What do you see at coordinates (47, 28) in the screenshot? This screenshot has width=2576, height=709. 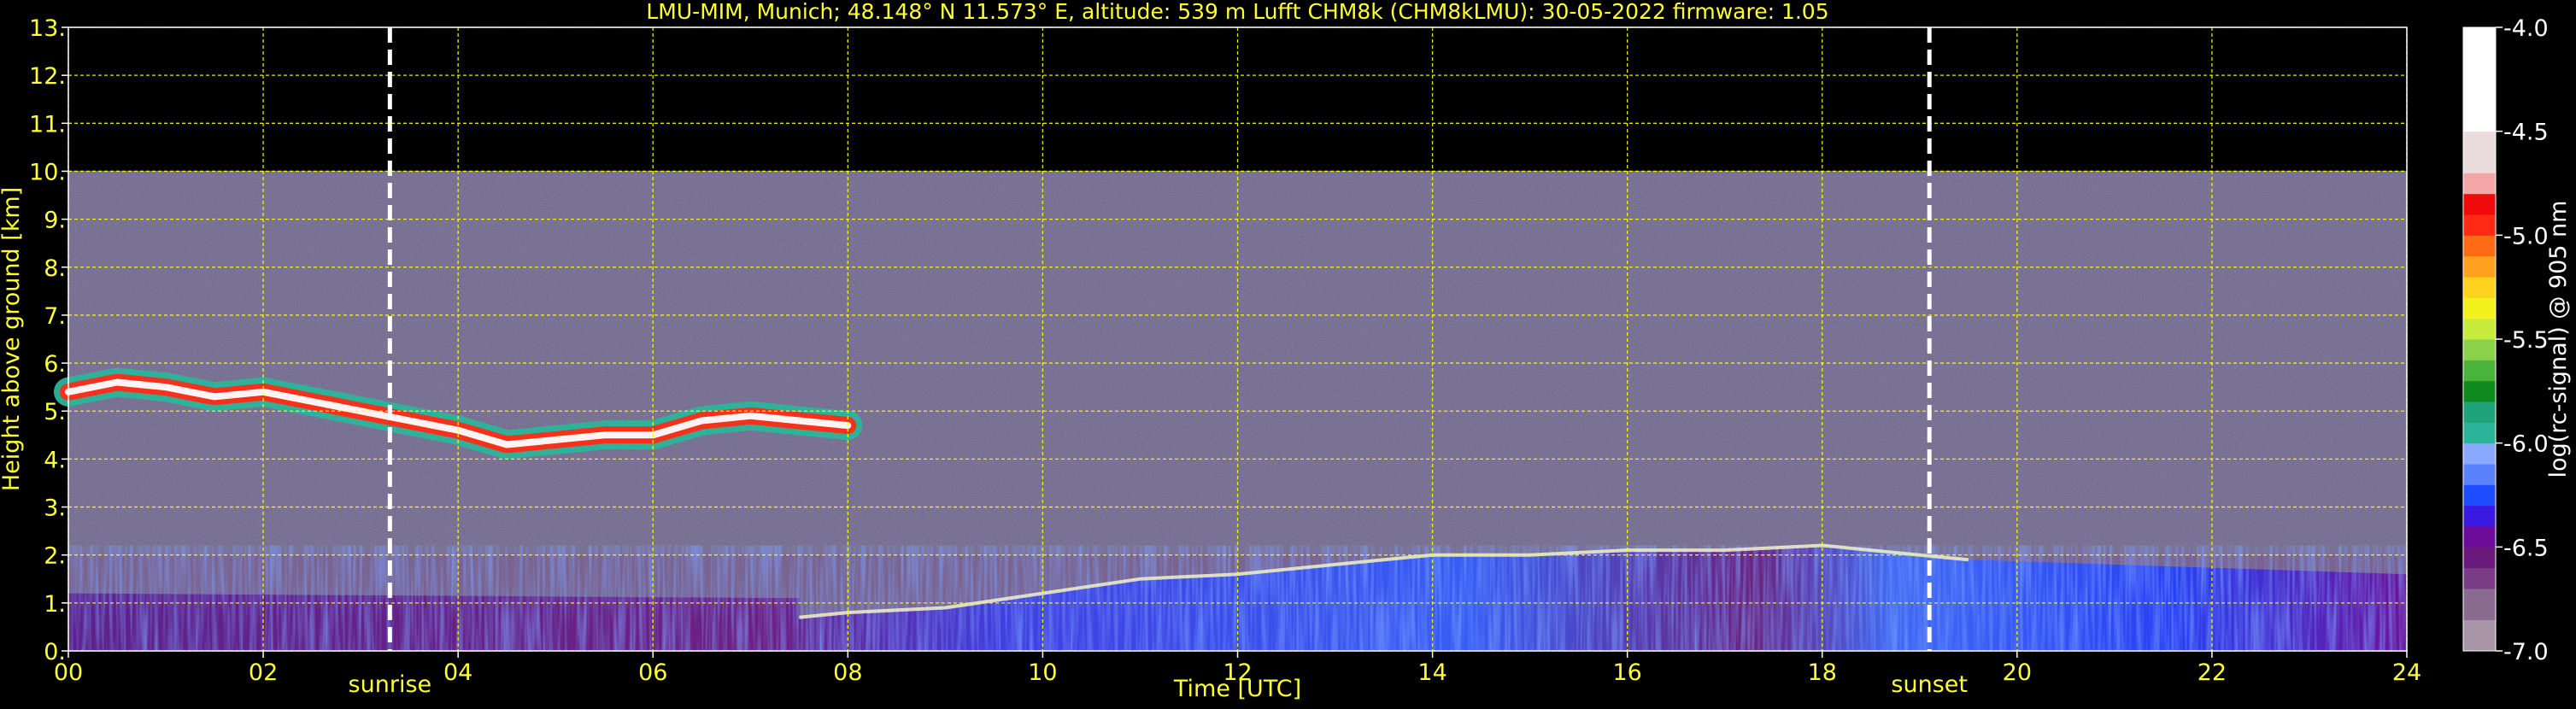 I see `y-tick-label: 13.` at bounding box center [47, 28].